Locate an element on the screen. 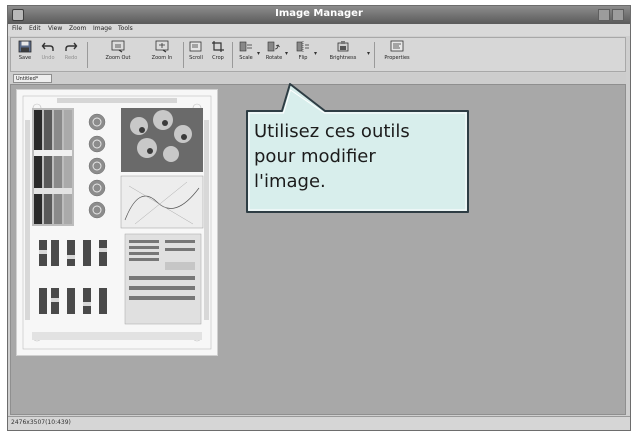 This screenshot has width=637, height=431. callout-line-2: pour modifier is located at coordinates (315, 156).